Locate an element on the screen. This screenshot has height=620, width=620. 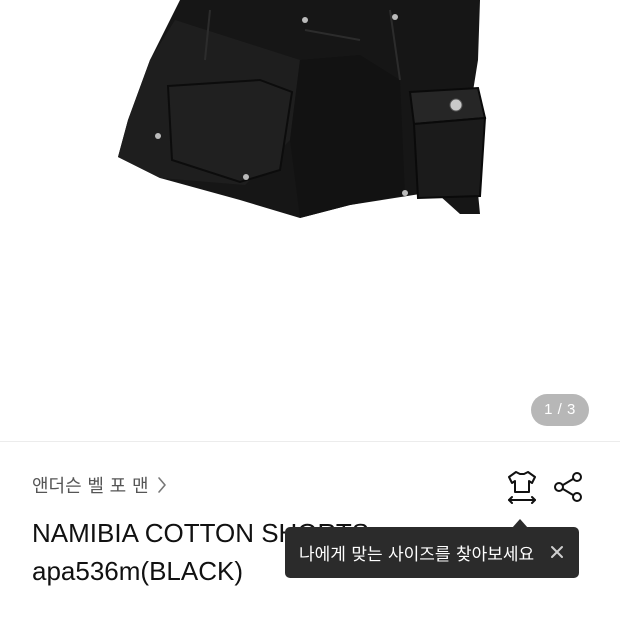
share-icon is located at coordinates (568, 487).